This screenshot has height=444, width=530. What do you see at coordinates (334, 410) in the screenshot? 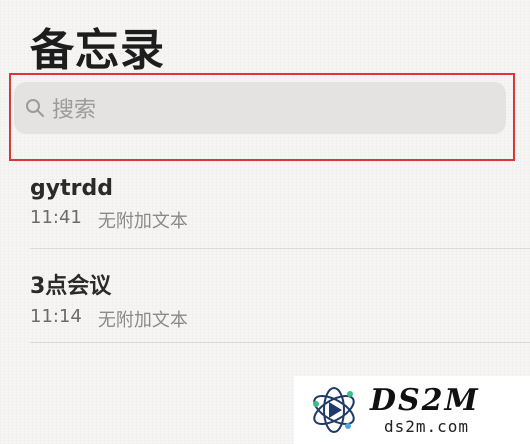
I see `watermark-logo-icon` at bounding box center [334, 410].